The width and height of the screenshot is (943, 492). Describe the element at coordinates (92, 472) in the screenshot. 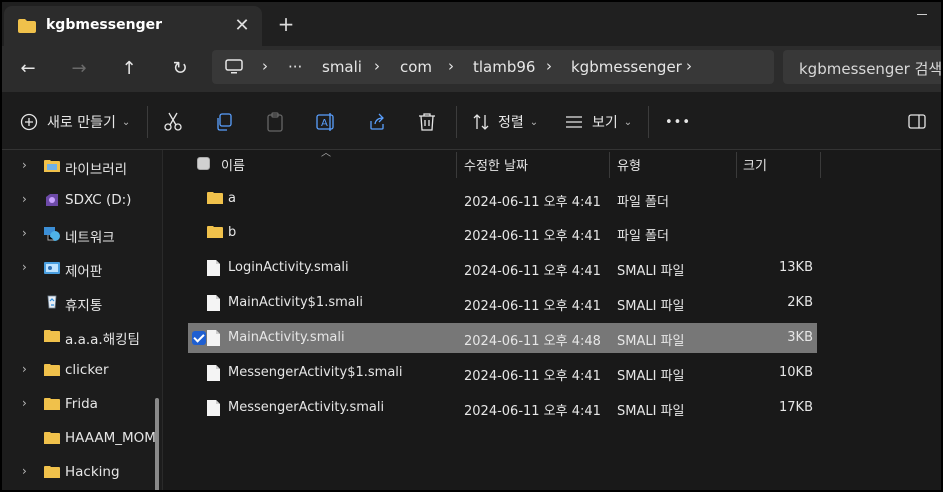

I see `sidebar-item-label: Hacking` at that location.